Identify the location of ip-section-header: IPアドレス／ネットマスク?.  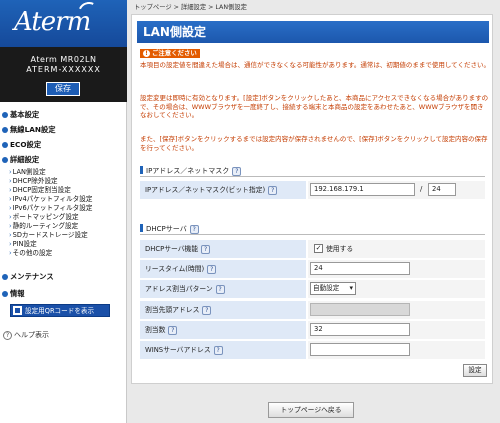
(312, 171).